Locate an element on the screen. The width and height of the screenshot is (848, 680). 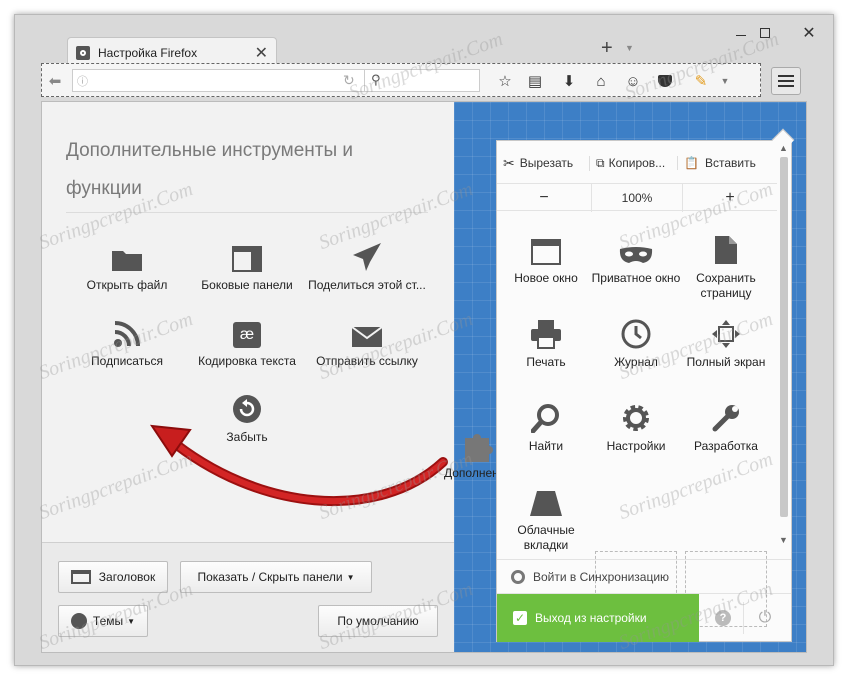
tool-open-file: Открыть файл is located at coordinates (127, 262).